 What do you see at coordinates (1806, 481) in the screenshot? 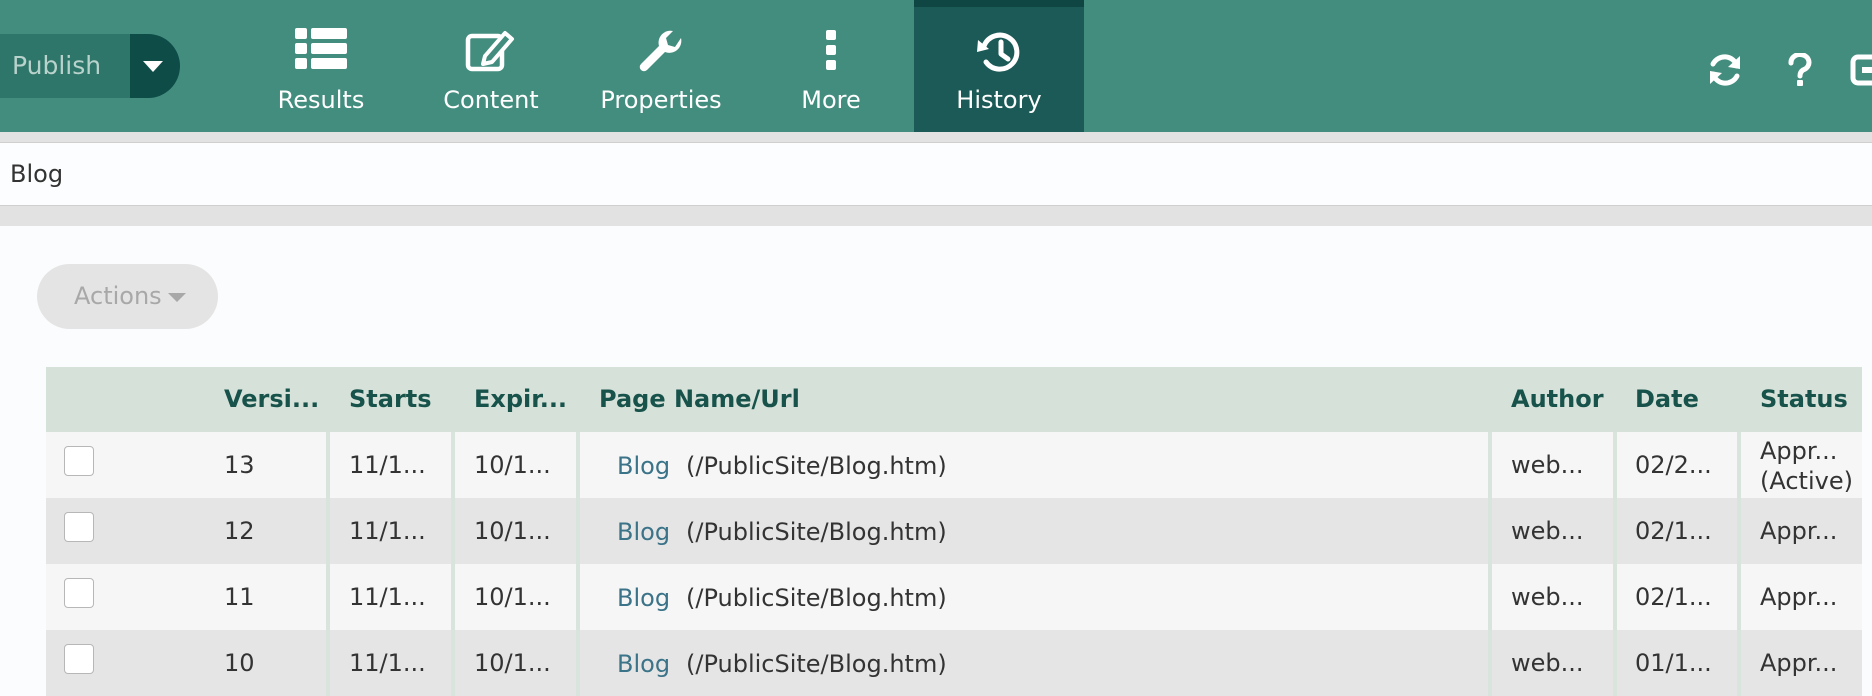
I see `status-note: (Active)` at bounding box center [1806, 481].